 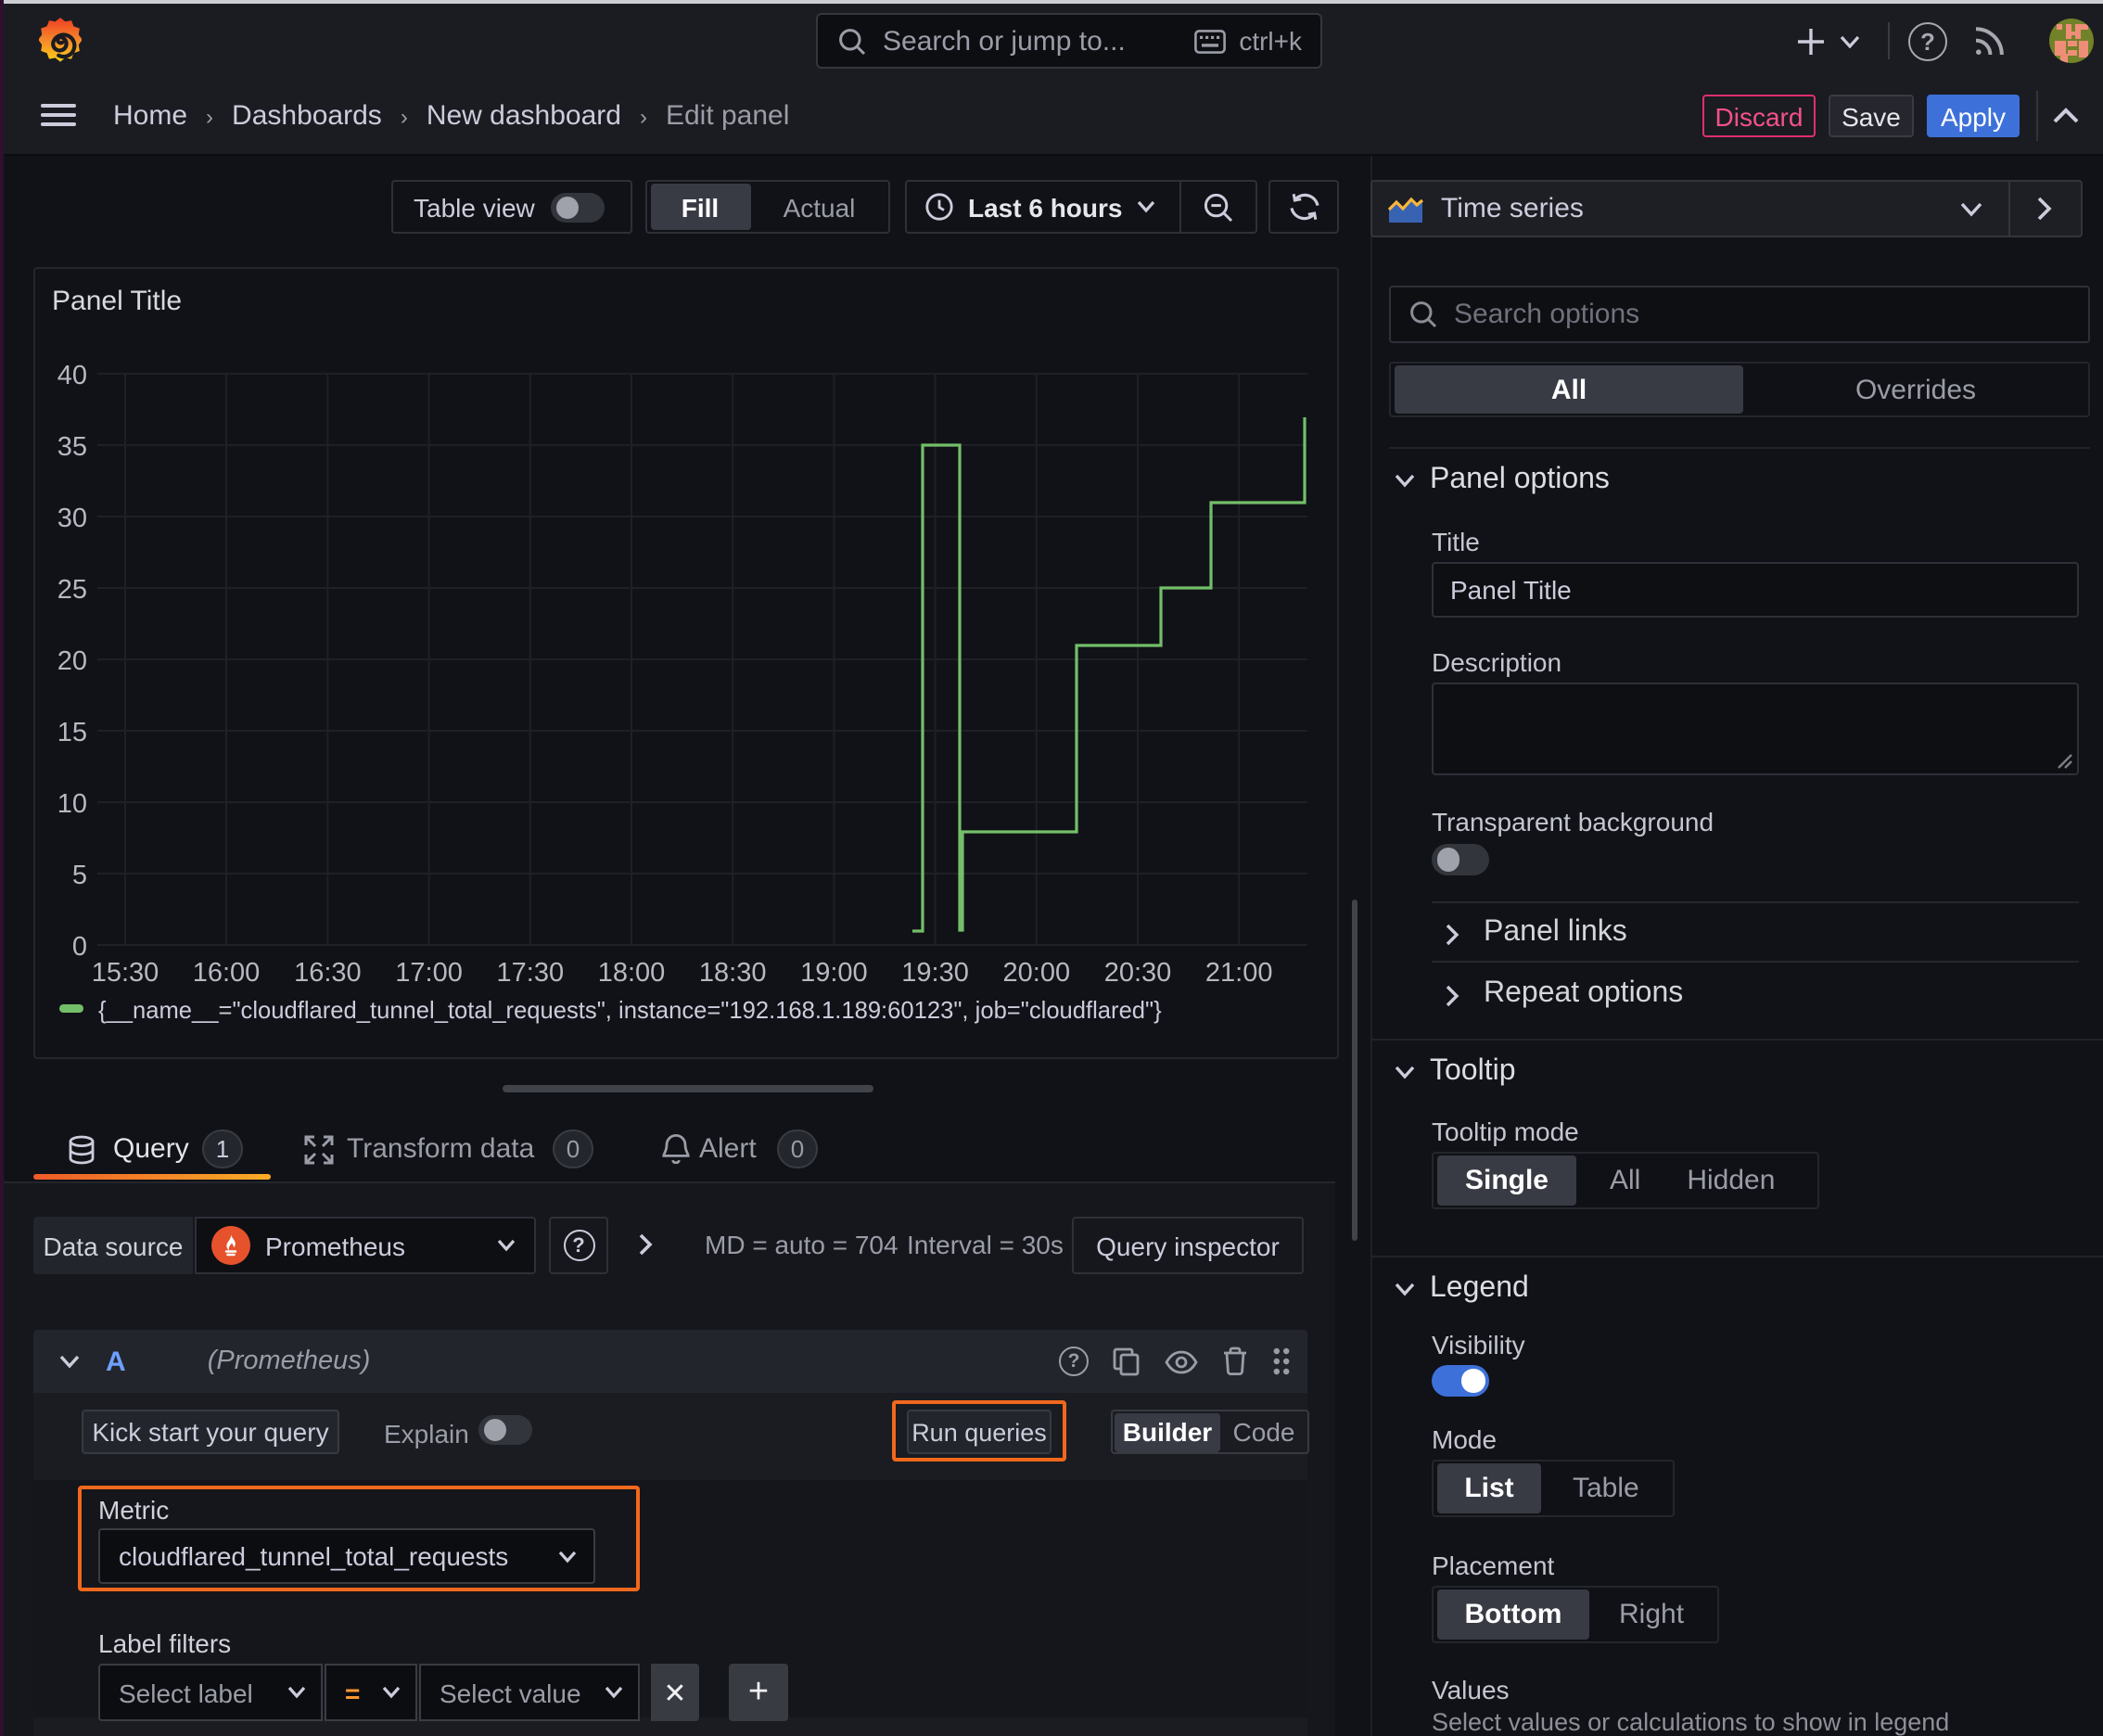 What do you see at coordinates (72, 661) in the screenshot?
I see `svg-text: 20` at bounding box center [72, 661].